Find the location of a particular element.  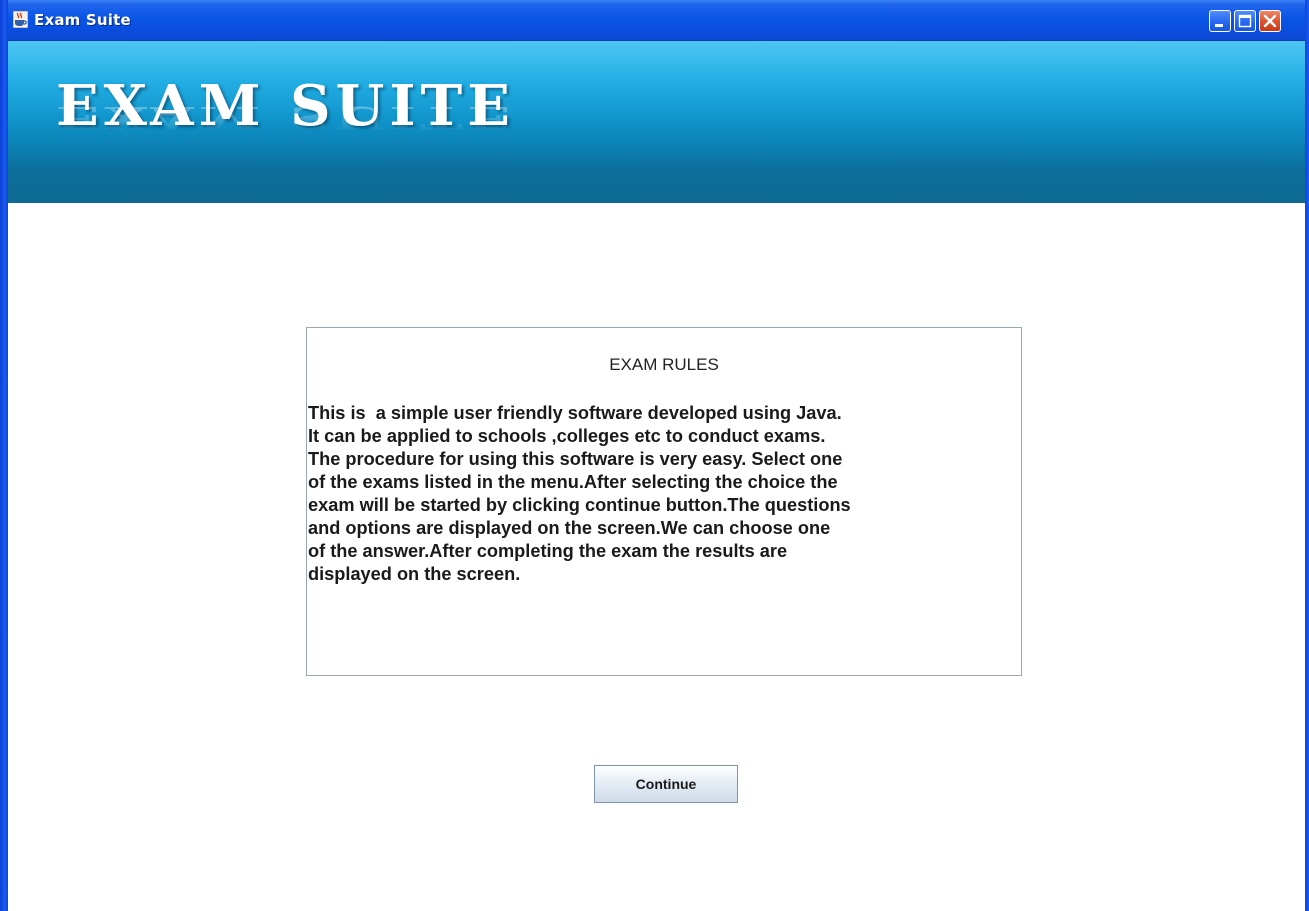

window-border-right is located at coordinates (1307, 455).